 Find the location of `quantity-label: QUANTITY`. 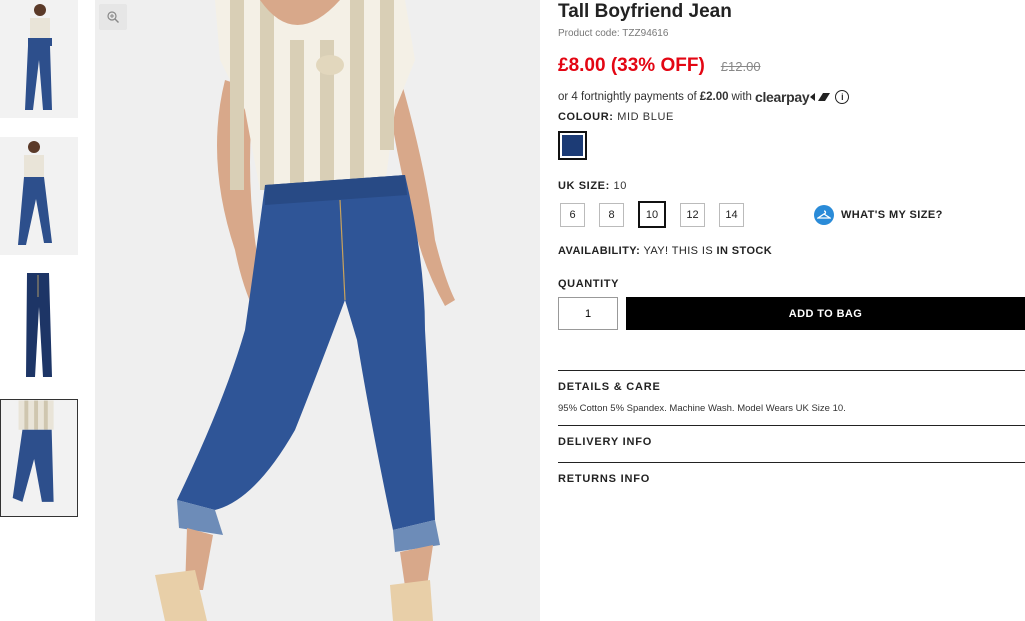

quantity-label: QUANTITY is located at coordinates (589, 284).